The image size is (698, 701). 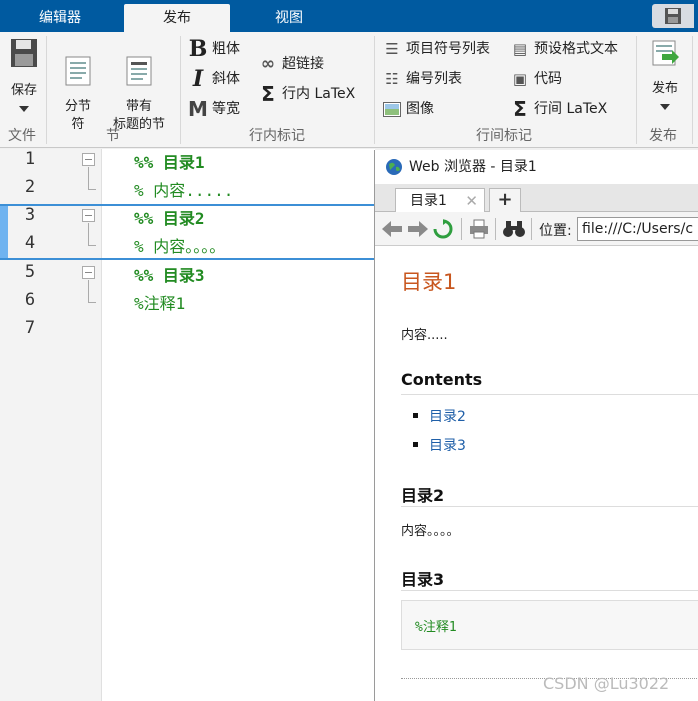 What do you see at coordinates (392, 79) in the screenshot?
I see `numbered-list-icon: ☷` at bounding box center [392, 79].